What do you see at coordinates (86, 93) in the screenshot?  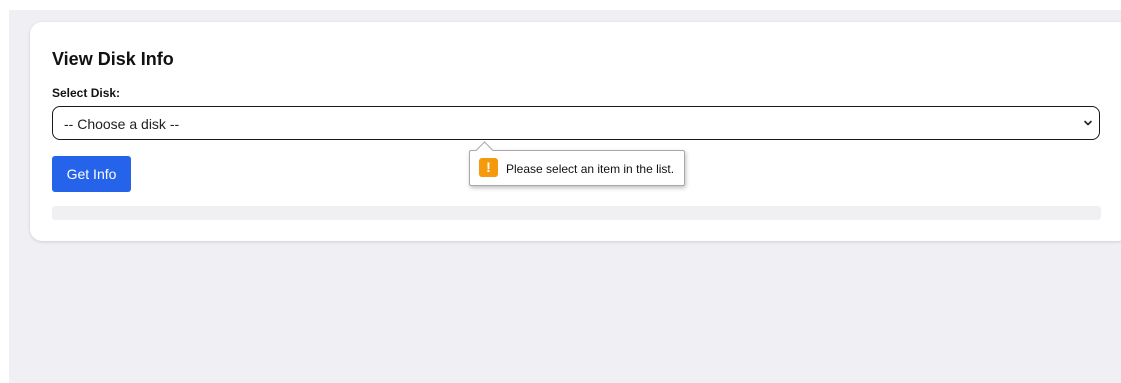 I see `select-disk-label: Select Disk:` at bounding box center [86, 93].